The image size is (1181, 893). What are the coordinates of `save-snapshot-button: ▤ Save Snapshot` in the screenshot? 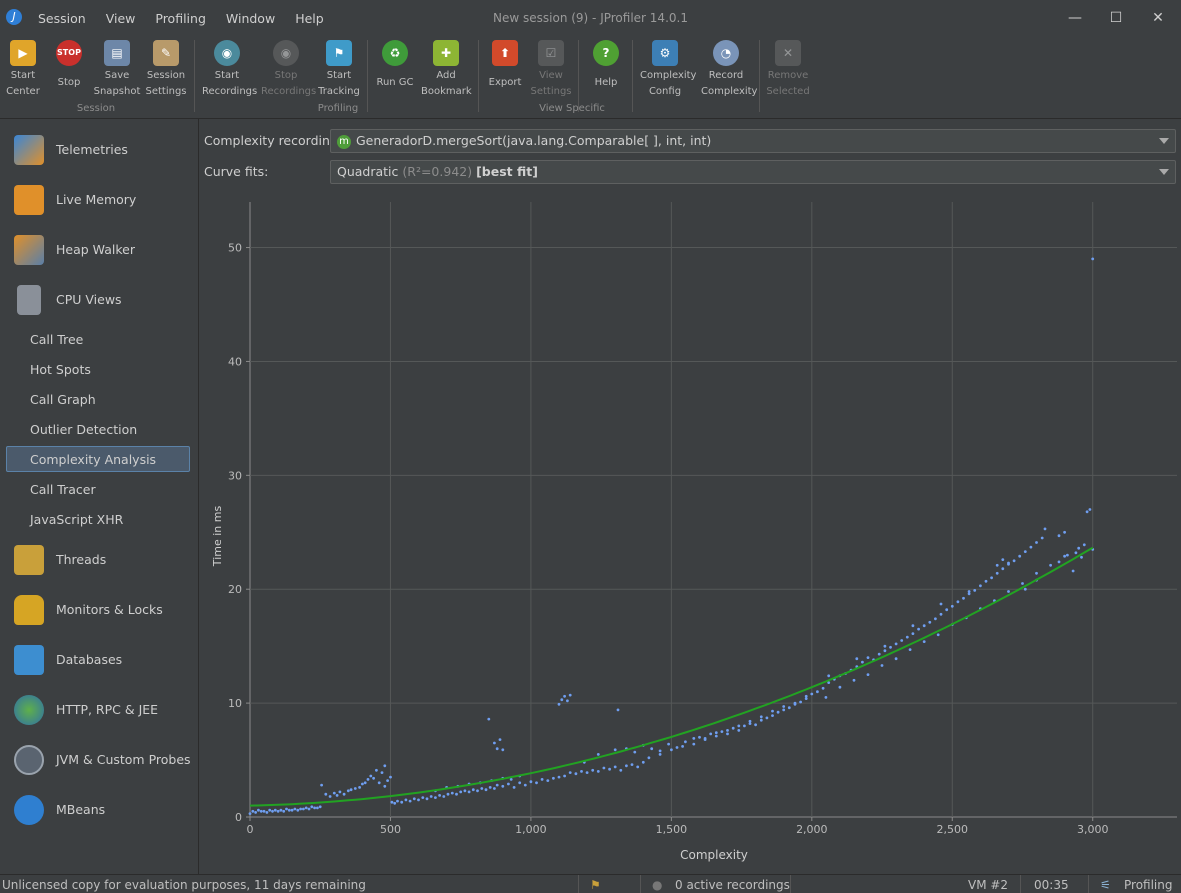 It's located at (117, 68).